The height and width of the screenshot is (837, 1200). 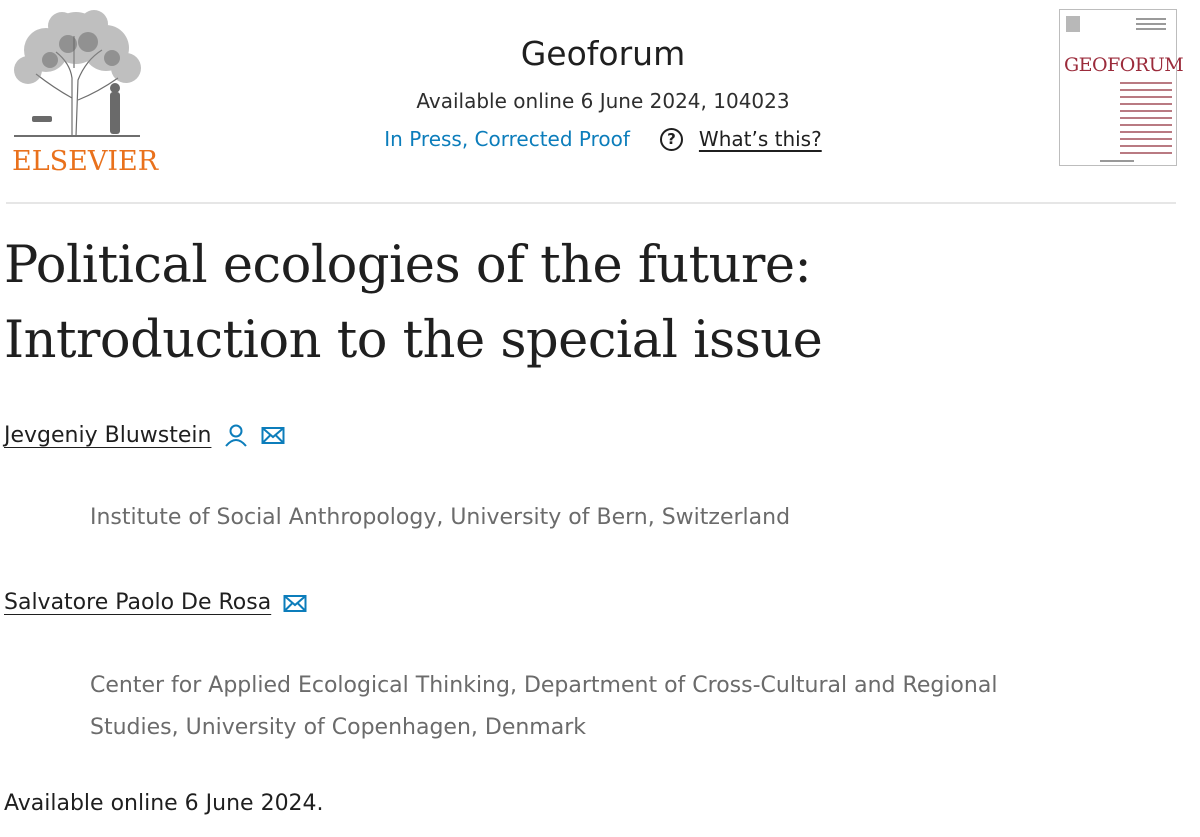 I want to click on status-row: In Press, Corrected Proof ? What’s this?, so click(x=603, y=139).